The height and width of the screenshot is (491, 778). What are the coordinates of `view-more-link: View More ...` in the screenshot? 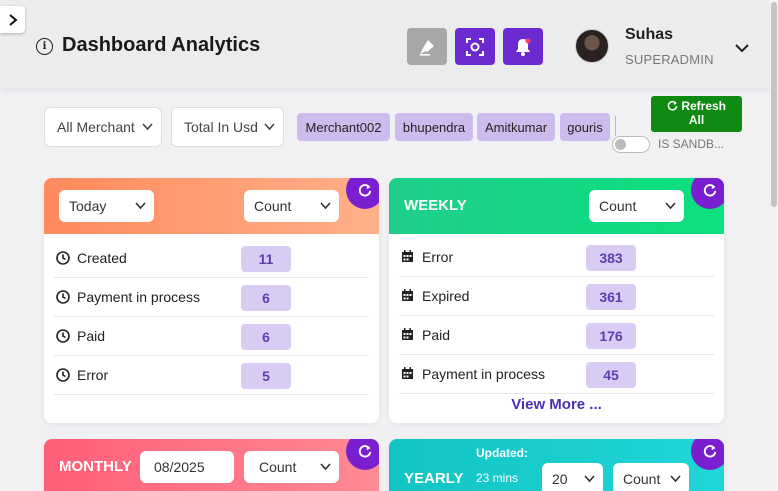 It's located at (556, 404).